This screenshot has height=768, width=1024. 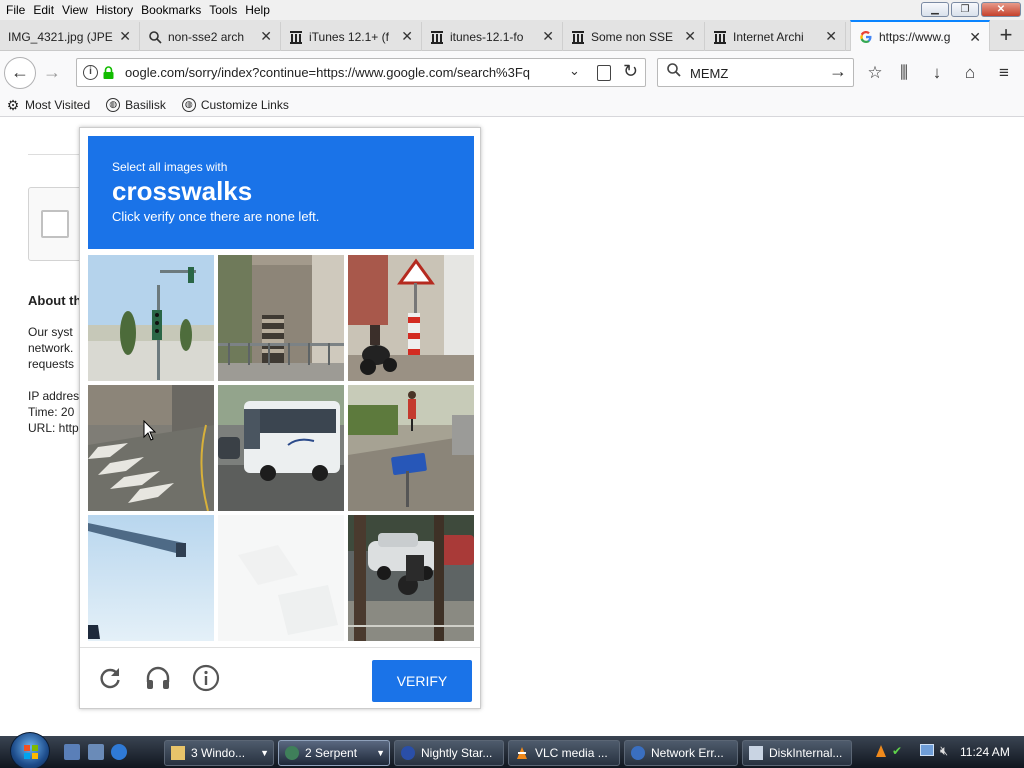 What do you see at coordinates (48, 105) in the screenshot?
I see `bookmark-most-visited: ⚙ Most Visited` at bounding box center [48, 105].